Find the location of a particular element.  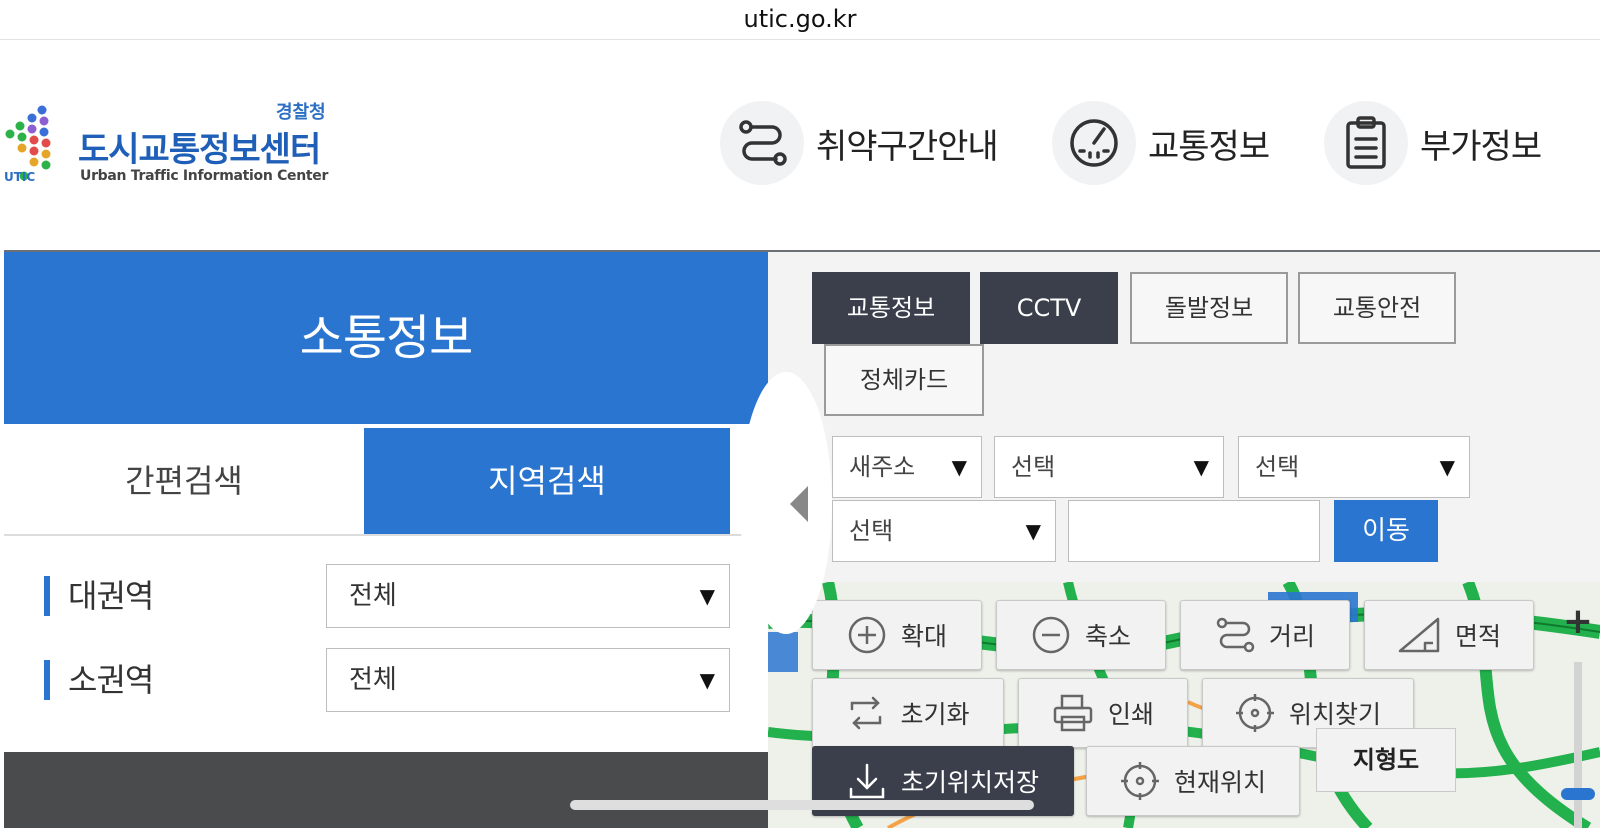

reset-button: 초기화 is located at coordinates (908, 713).